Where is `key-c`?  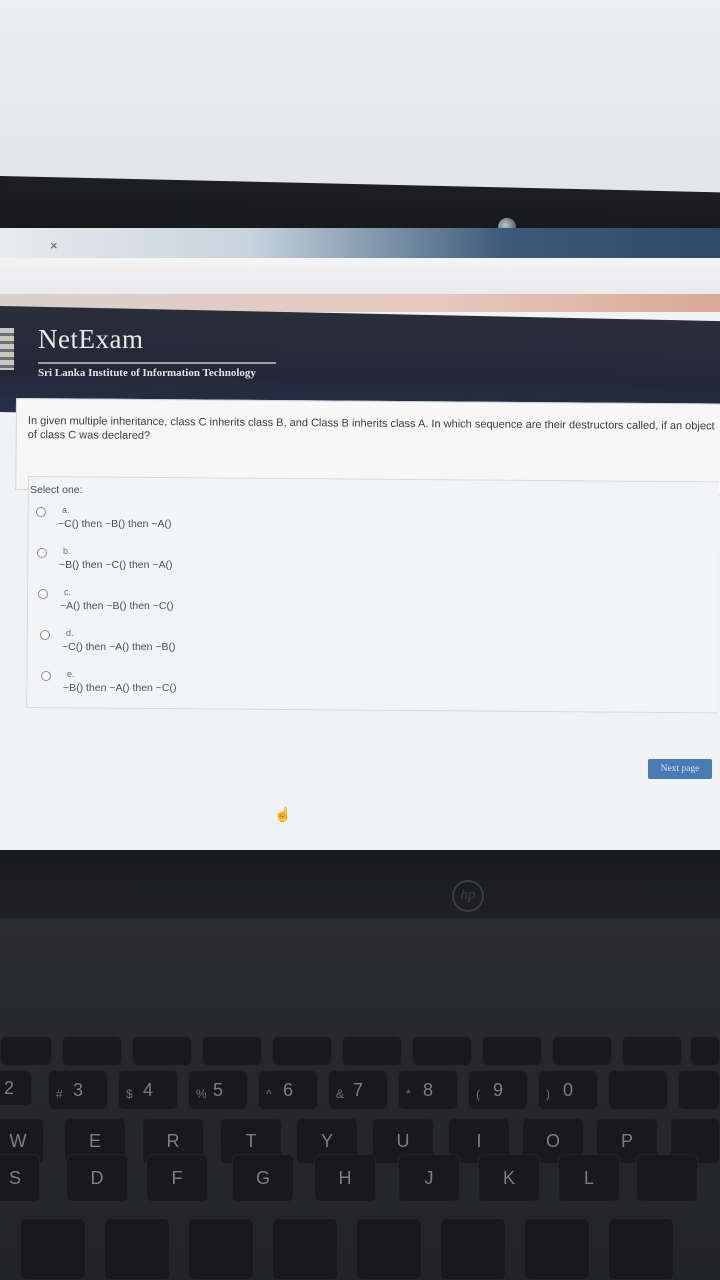 key-c is located at coordinates (137, 1249).